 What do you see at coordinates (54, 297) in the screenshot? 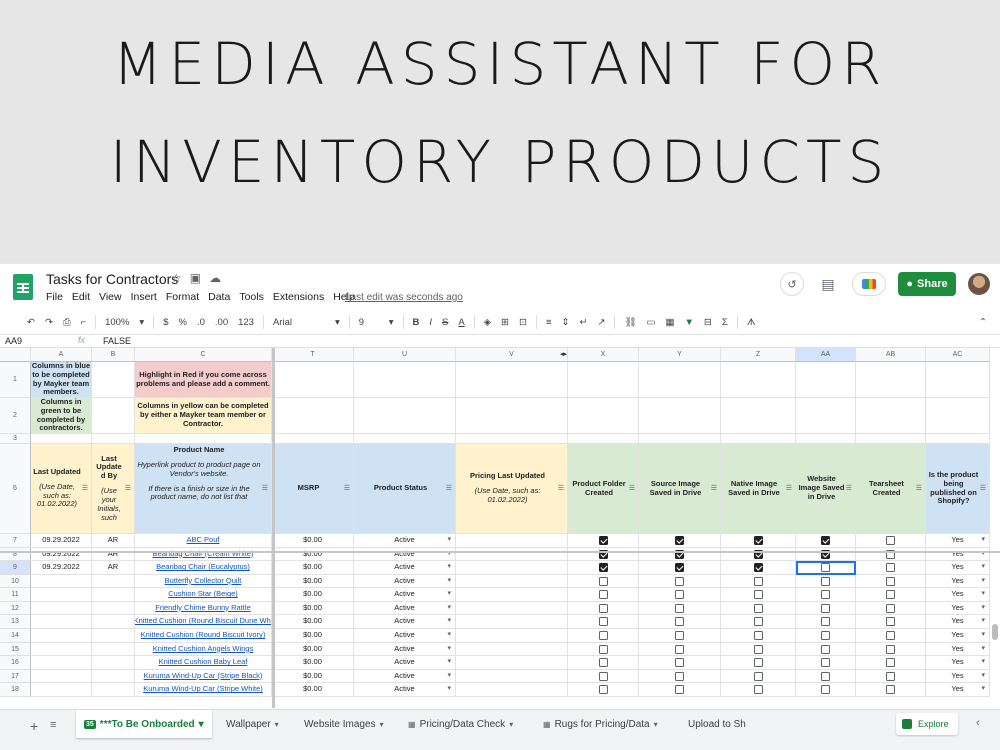
I see `menu-file: File` at bounding box center [54, 297].